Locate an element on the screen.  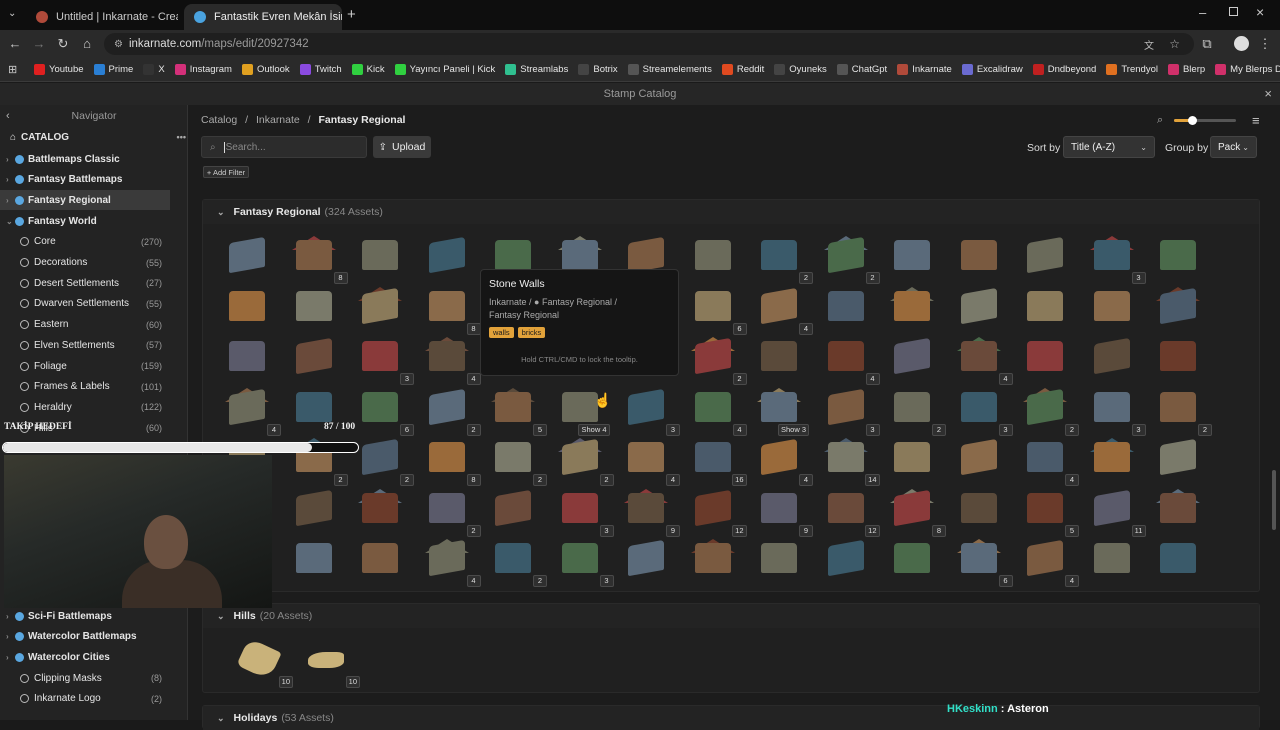
bookmark-item: Oyuneks is located at coordinates (800, 69).